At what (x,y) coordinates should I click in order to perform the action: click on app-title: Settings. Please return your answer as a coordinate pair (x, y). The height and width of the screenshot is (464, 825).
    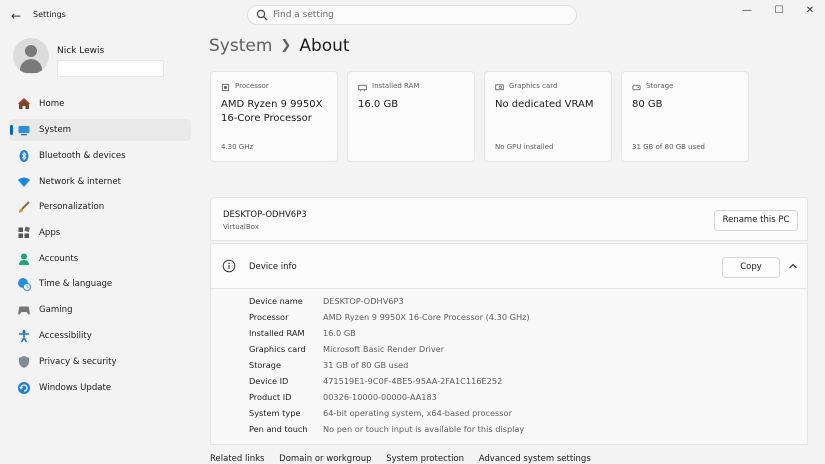
    Looking at the image, I should click on (49, 14).